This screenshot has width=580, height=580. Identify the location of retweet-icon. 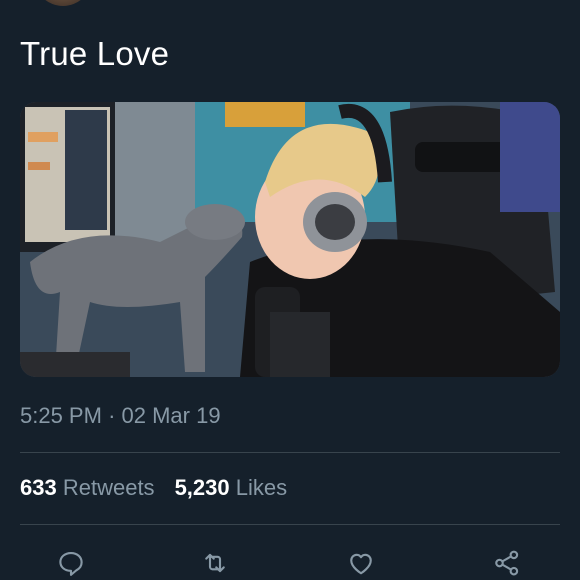
(215, 563).